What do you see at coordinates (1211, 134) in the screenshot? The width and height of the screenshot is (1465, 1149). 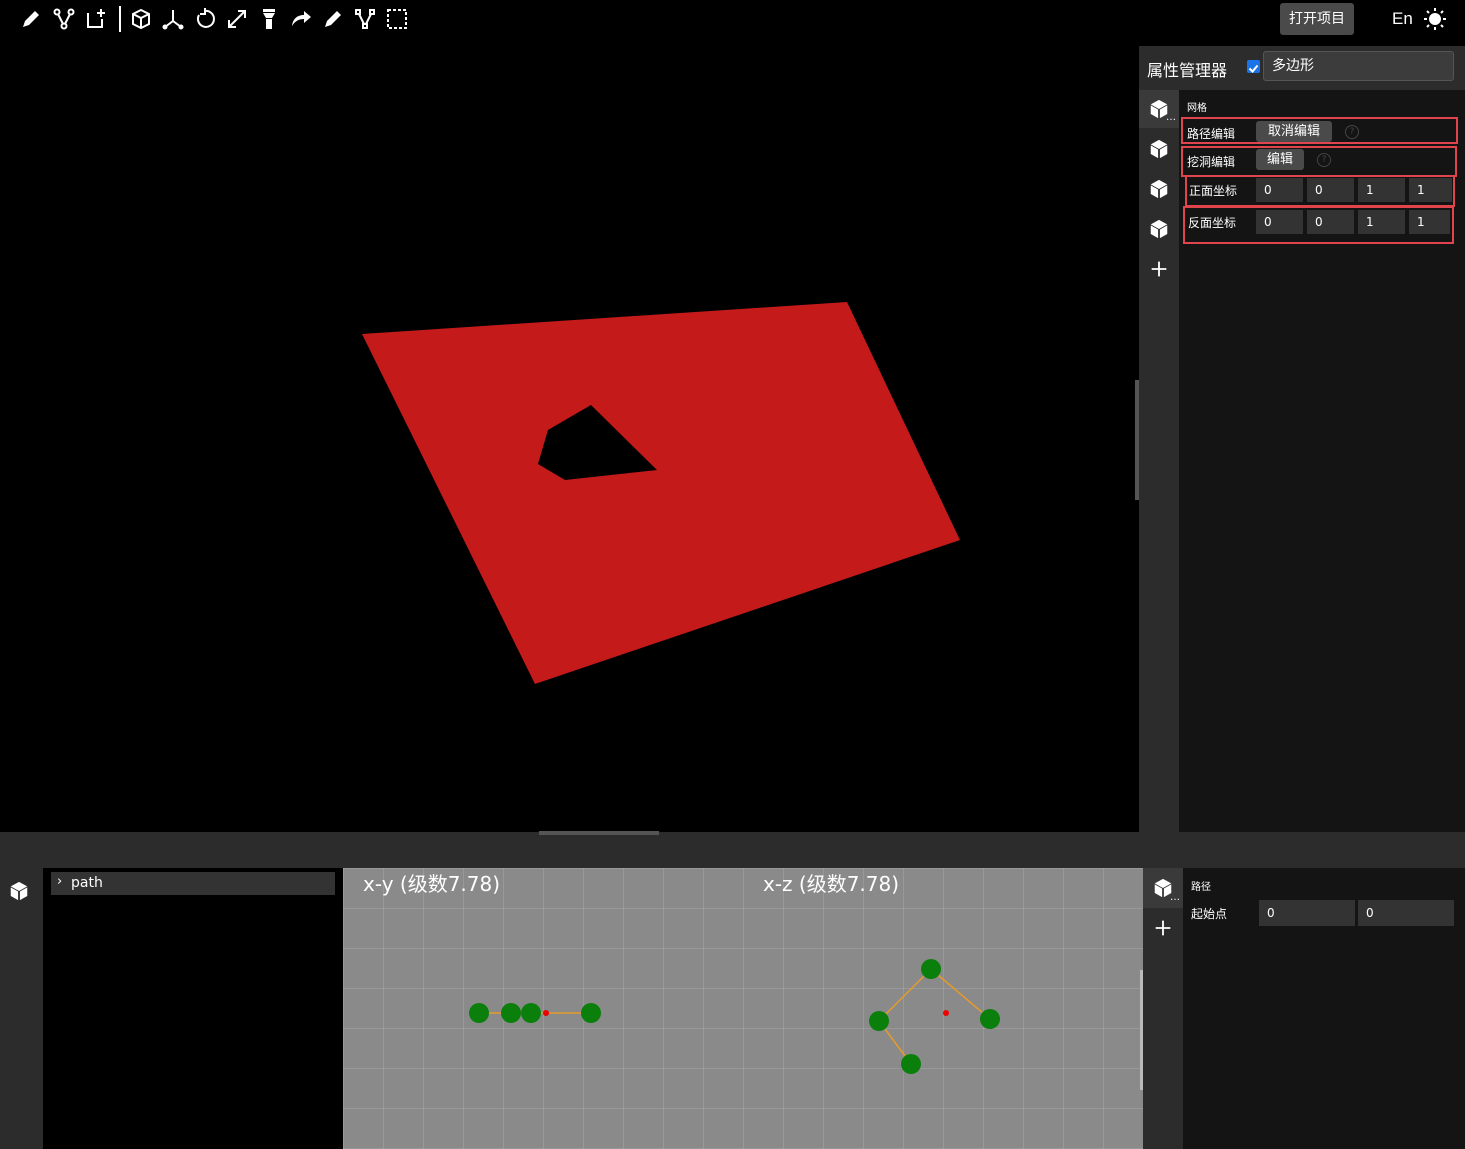 I see `path-edit-label: 路径编辑` at bounding box center [1211, 134].